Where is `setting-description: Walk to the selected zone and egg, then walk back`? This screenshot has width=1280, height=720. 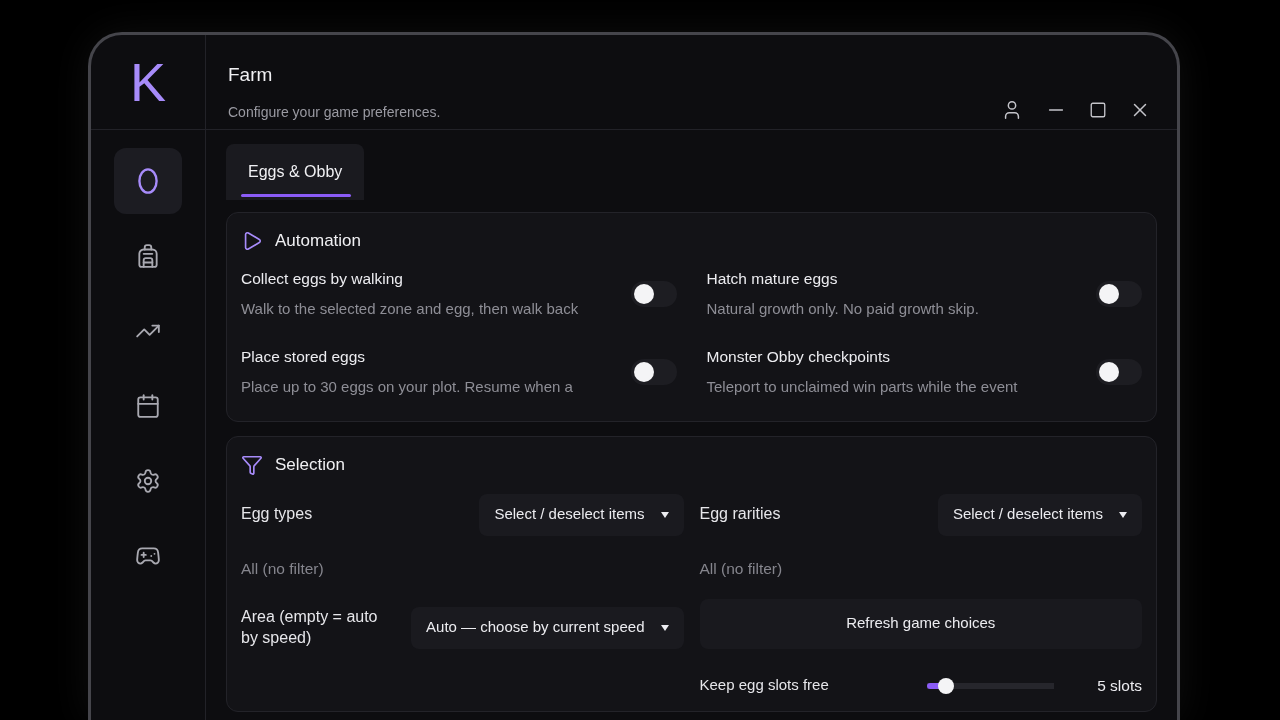
setting-description: Walk to the selected zone and egg, then walk back is located at coordinates (410, 309).